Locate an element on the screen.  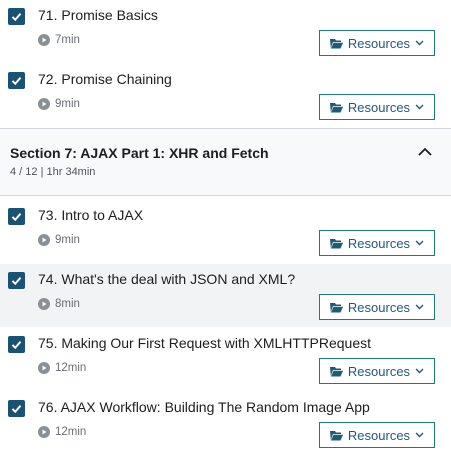
lesson-item-71: 71. Promise Basics 7min Resources is located at coordinates (225, 32).